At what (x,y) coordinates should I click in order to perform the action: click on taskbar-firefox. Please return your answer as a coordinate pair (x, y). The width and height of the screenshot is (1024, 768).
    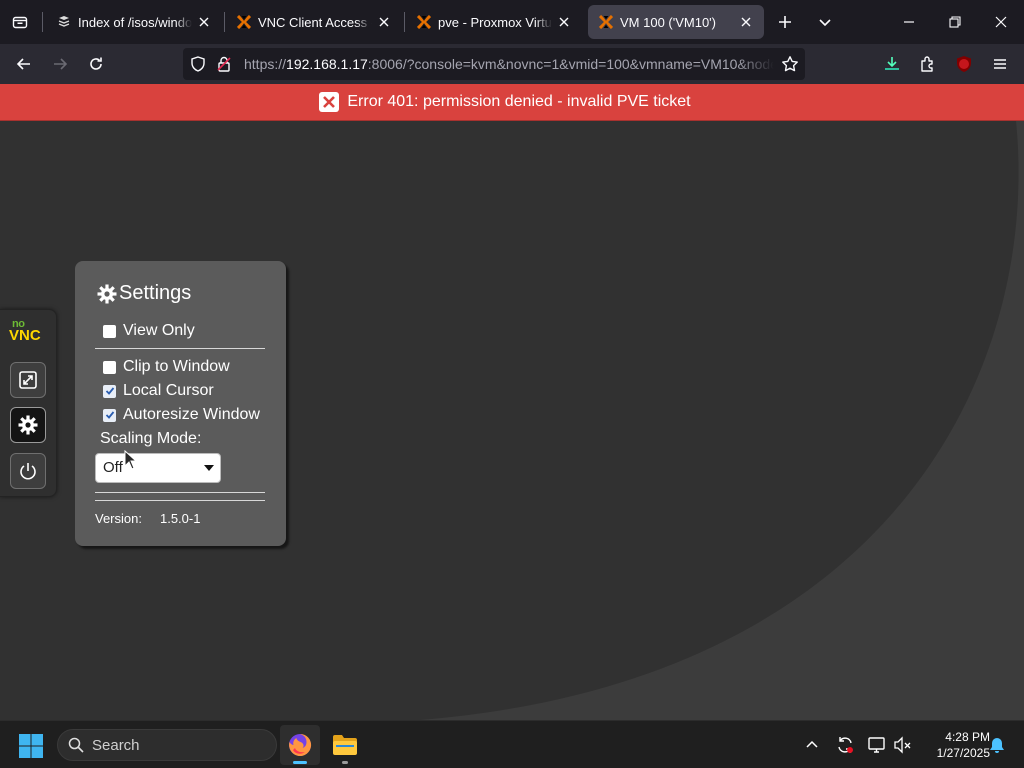
    Looking at the image, I should click on (300, 745).